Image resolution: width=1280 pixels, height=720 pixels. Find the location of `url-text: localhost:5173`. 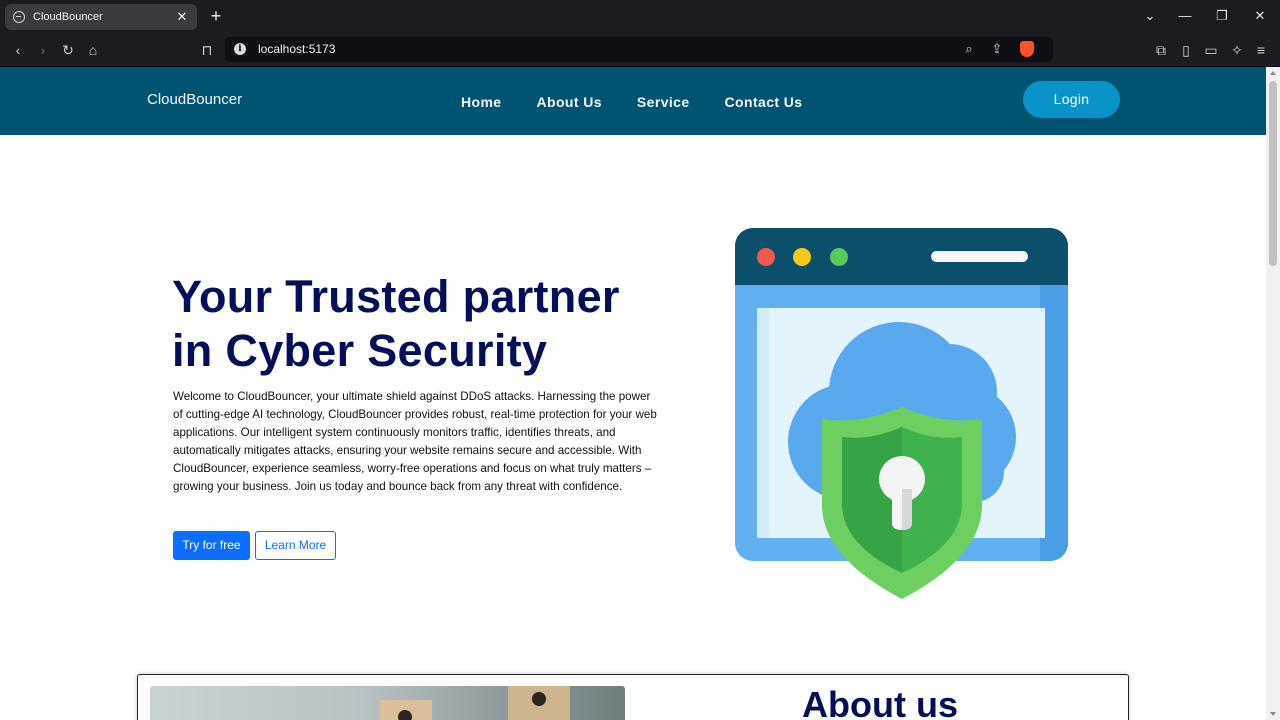

url-text: localhost:5173 is located at coordinates (296, 49).